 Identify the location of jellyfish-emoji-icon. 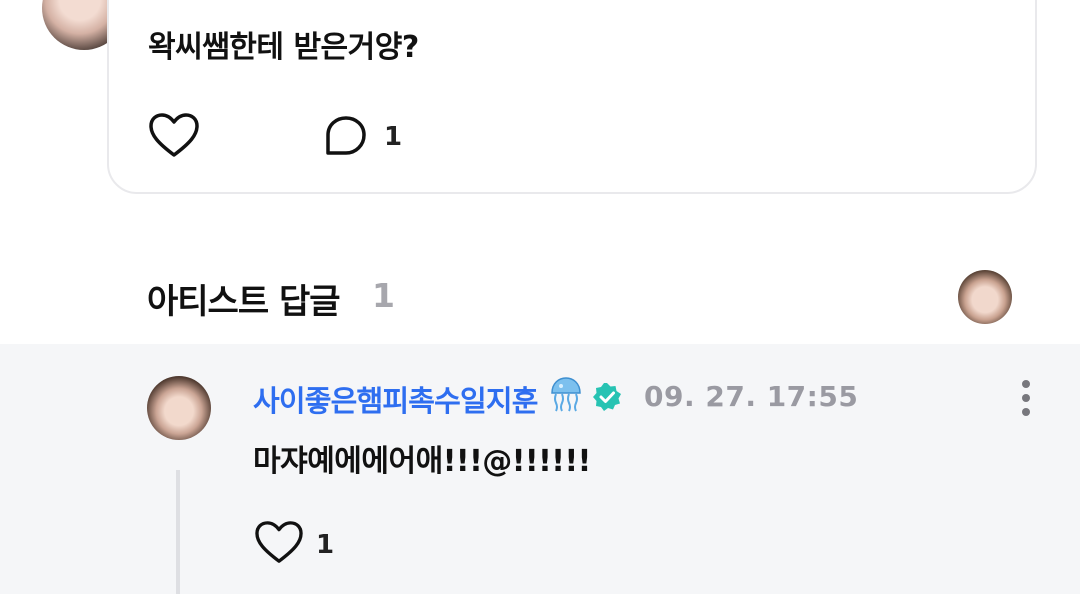
(566, 394).